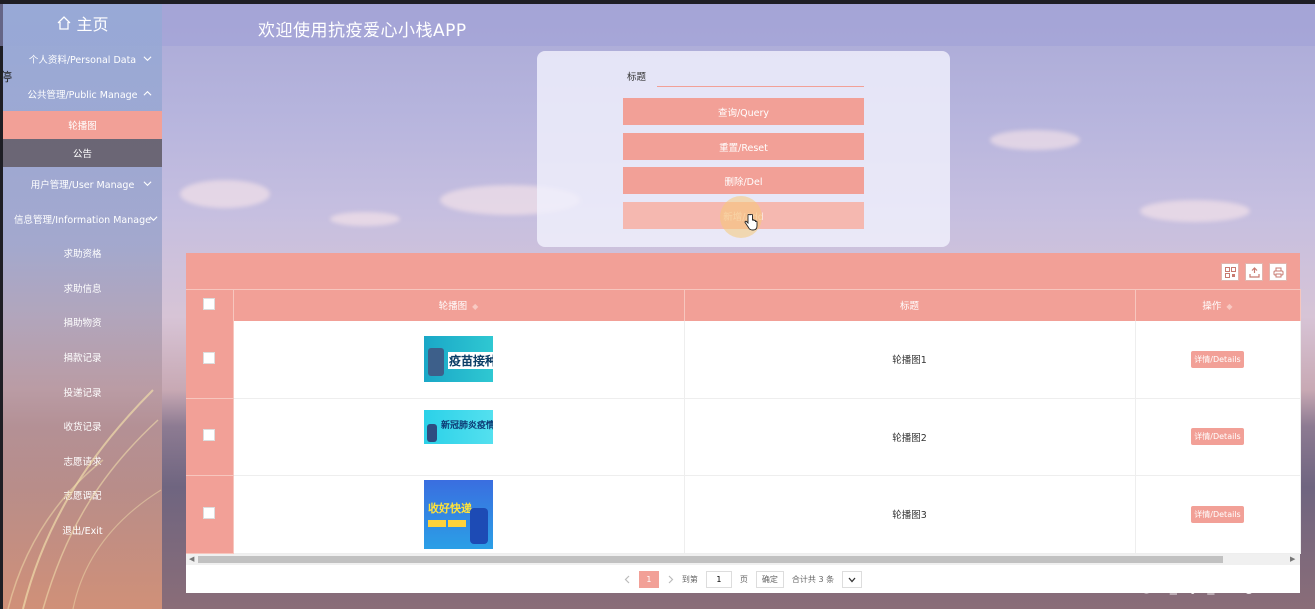 The height and width of the screenshot is (609, 1315). I want to click on select-all-checkbox, so click(209, 303).